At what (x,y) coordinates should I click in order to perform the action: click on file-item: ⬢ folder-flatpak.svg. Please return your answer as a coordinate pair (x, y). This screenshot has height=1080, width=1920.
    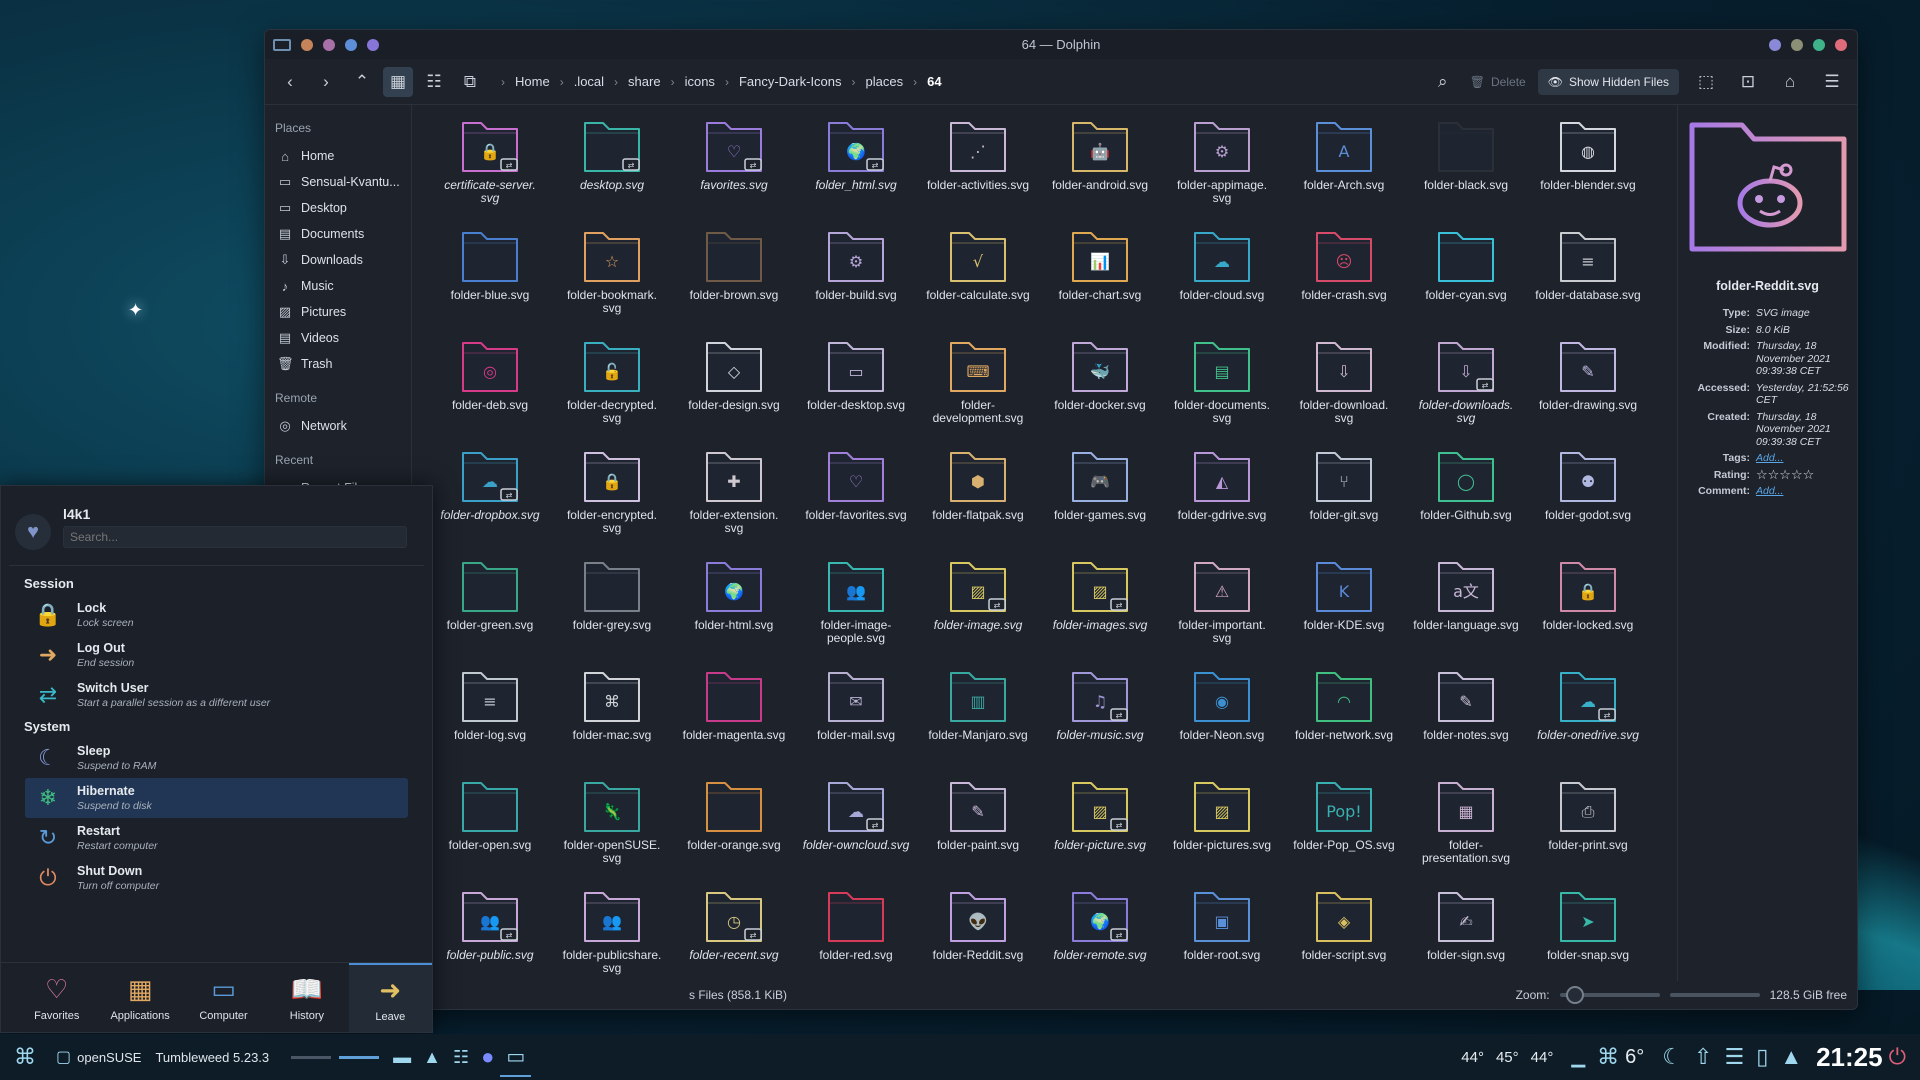
    Looking at the image, I should click on (978, 502).